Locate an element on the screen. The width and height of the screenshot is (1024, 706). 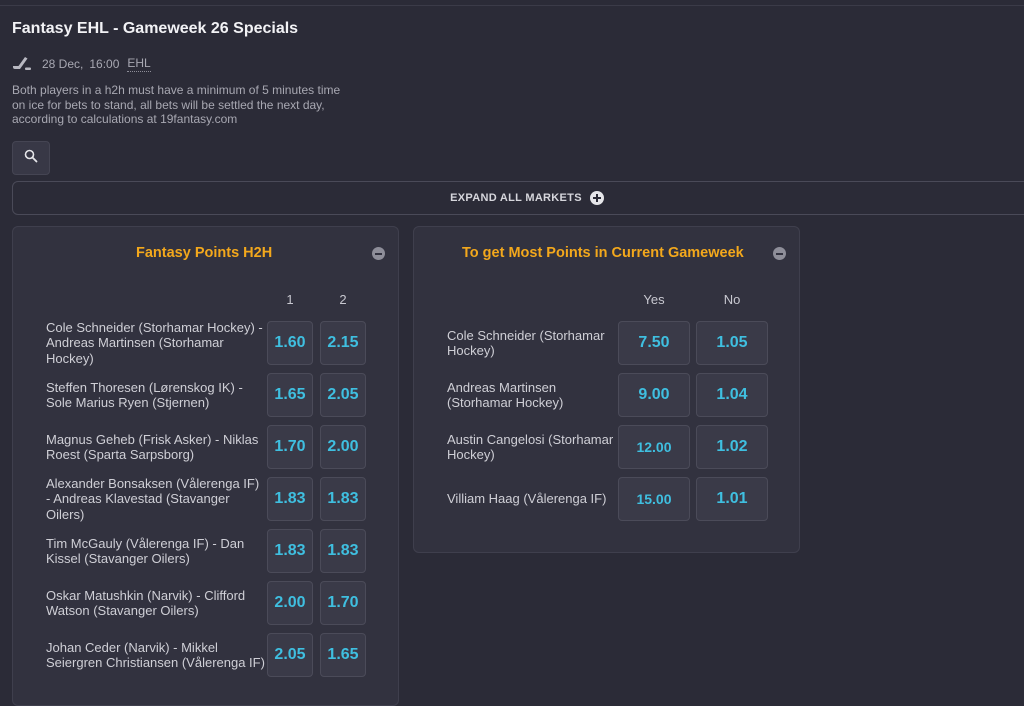
odd-button-yes: 12.00 is located at coordinates (654, 447).